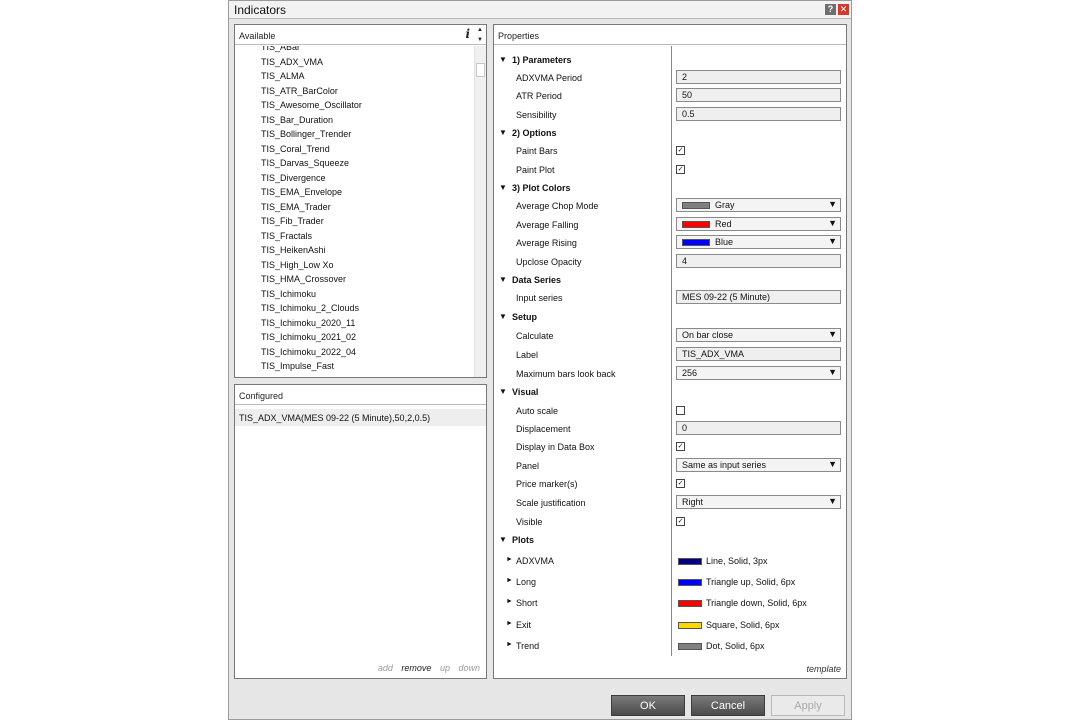 The image size is (1080, 720). What do you see at coordinates (311, 105) in the screenshot?
I see `available-item: TIS_Awesome_Oscillator` at bounding box center [311, 105].